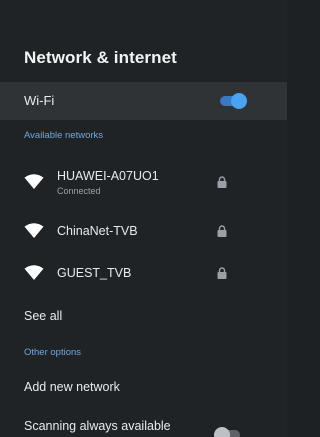 The image size is (320, 437). I want to click on toggle-off-icon, so click(228, 432).